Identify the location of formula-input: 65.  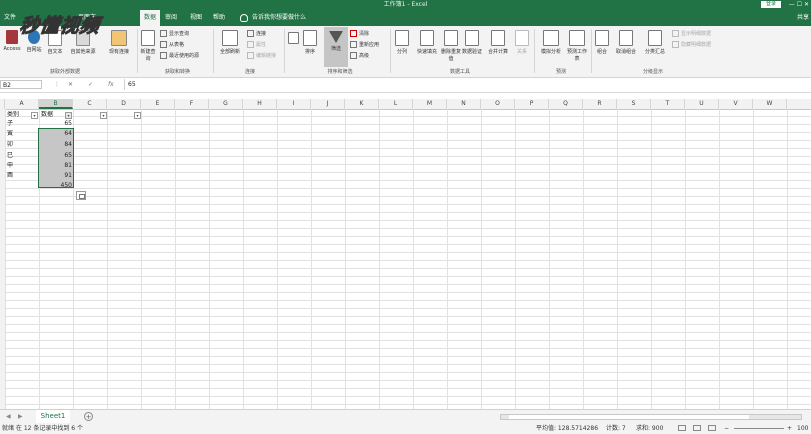
(132, 84).